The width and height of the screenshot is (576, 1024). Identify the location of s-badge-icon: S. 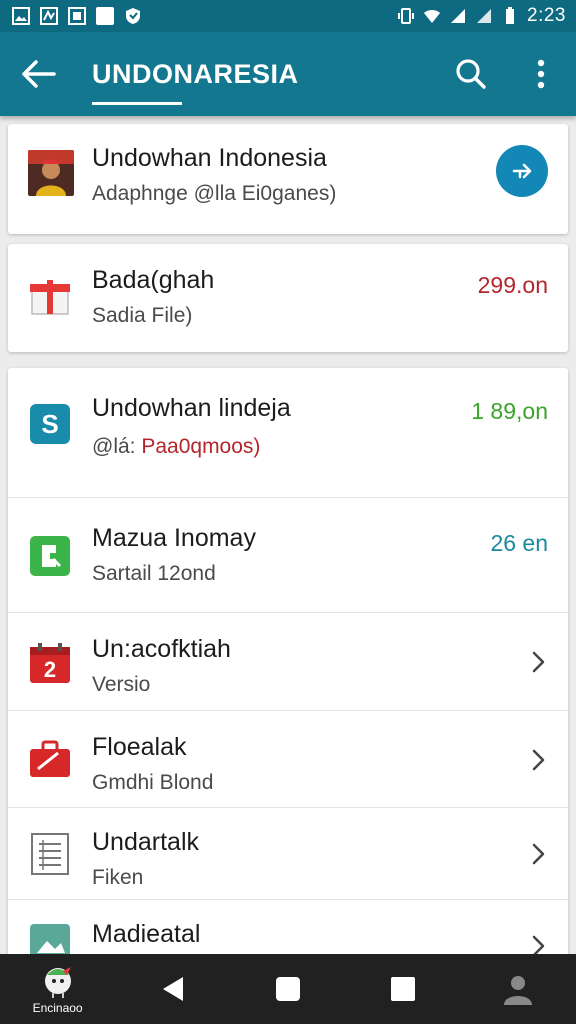
(50, 424).